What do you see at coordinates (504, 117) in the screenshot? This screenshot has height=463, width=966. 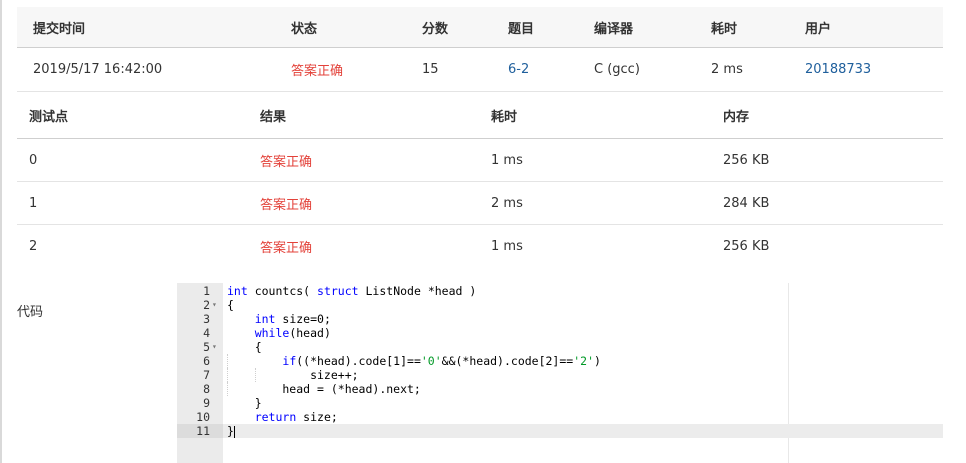 I see `header-time: 耗时` at bounding box center [504, 117].